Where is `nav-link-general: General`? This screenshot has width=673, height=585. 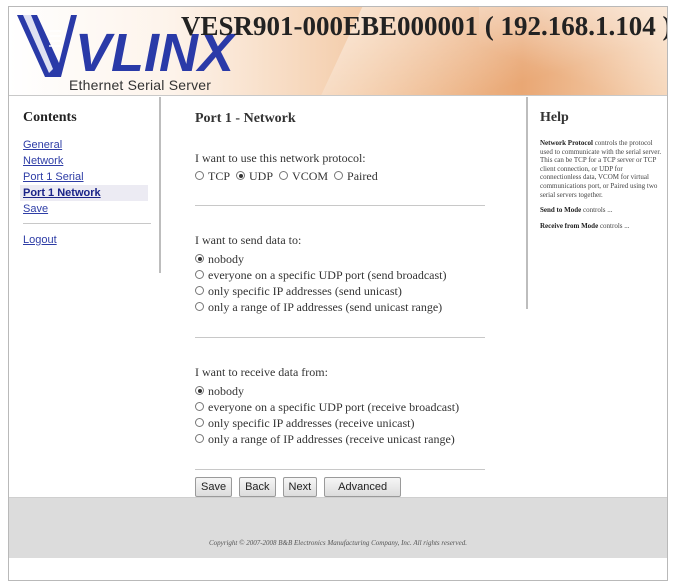 nav-link-general: General is located at coordinates (88, 145).